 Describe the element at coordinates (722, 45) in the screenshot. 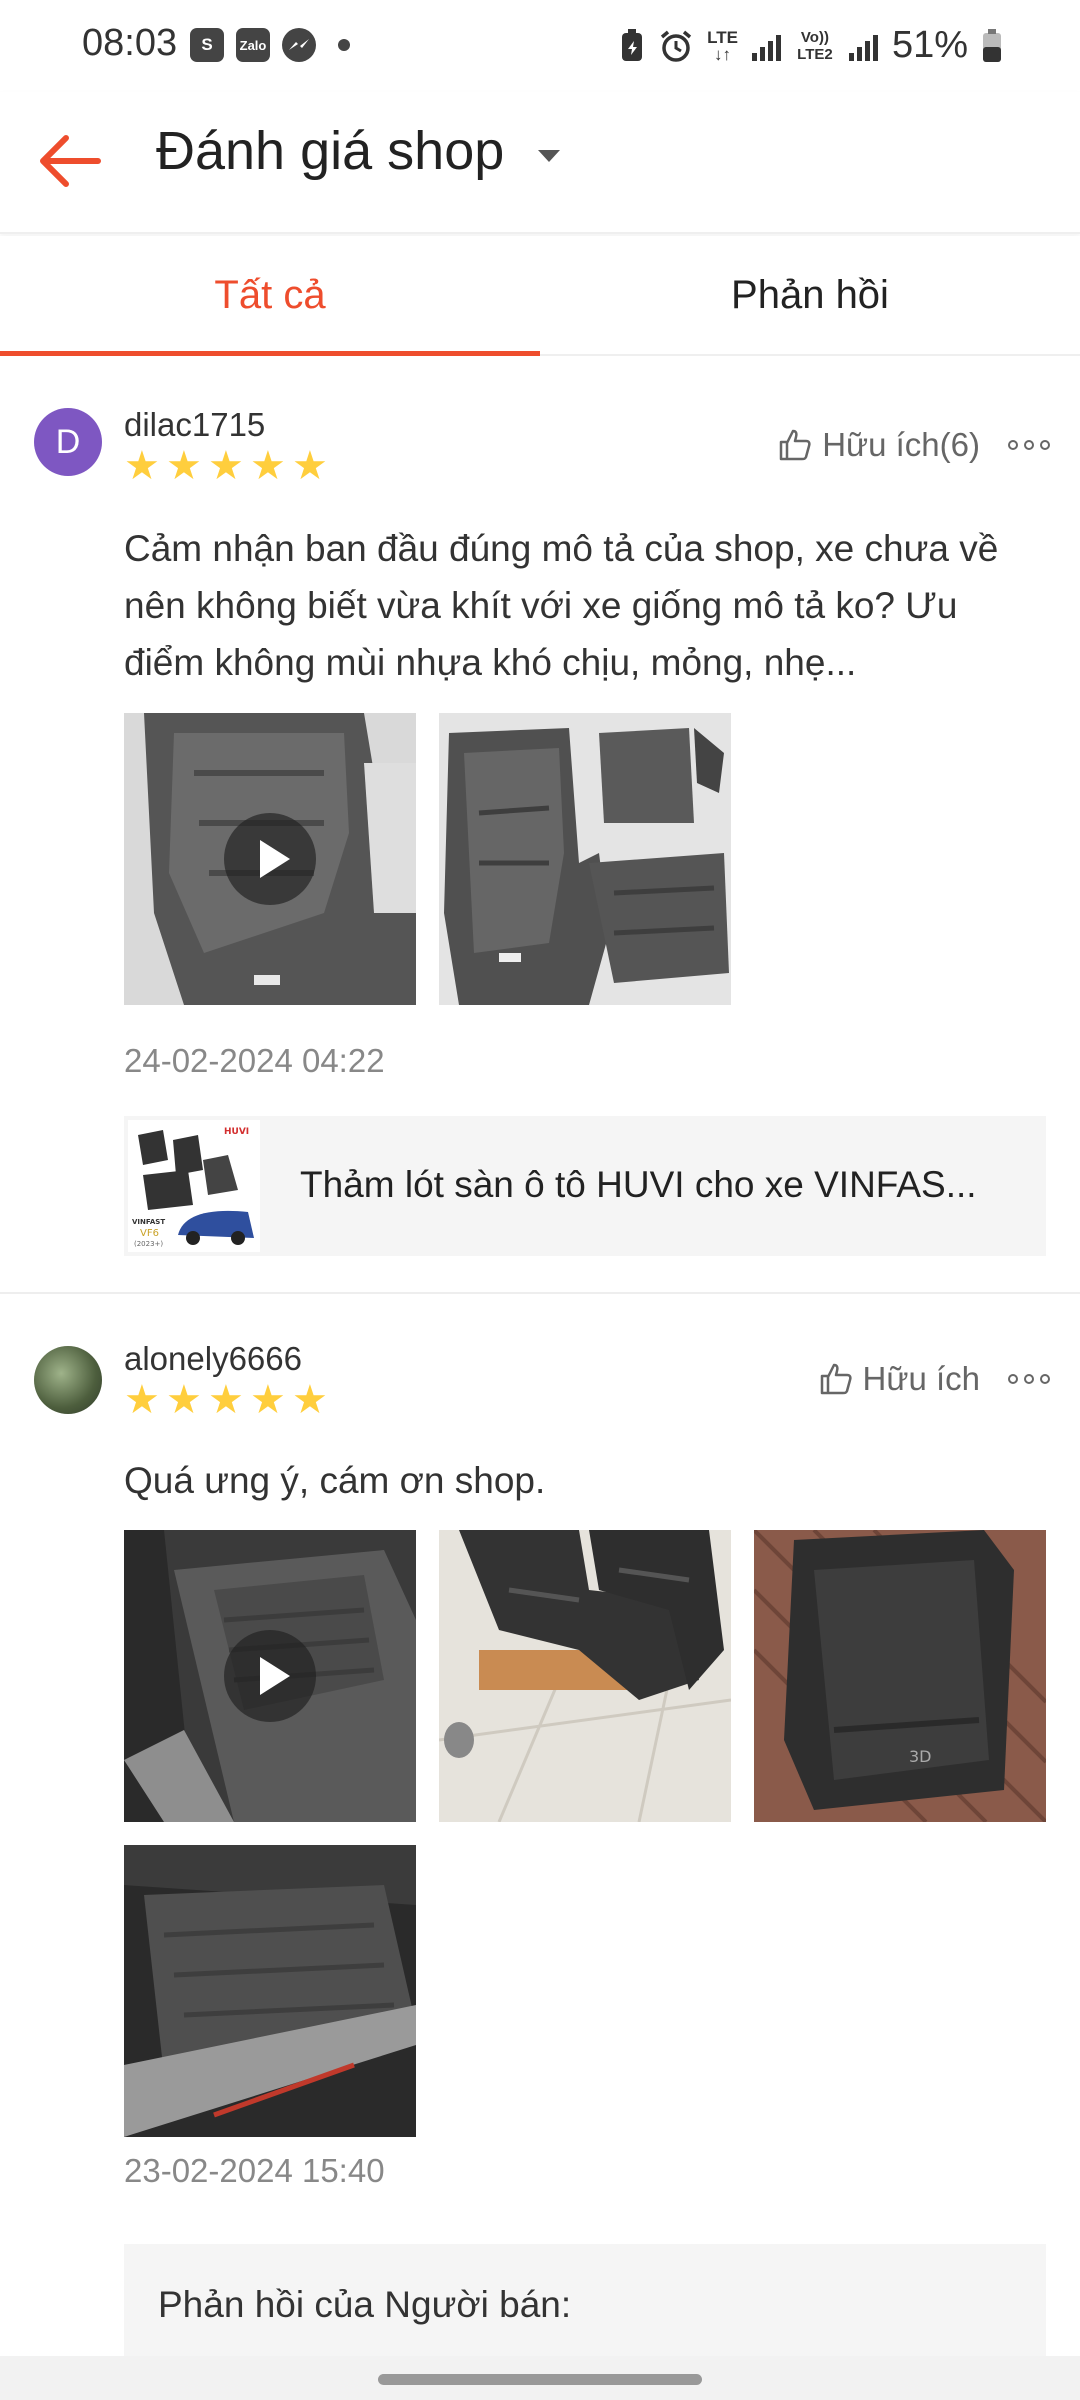

I see `lte-indicator: LTE ↓↑` at that location.